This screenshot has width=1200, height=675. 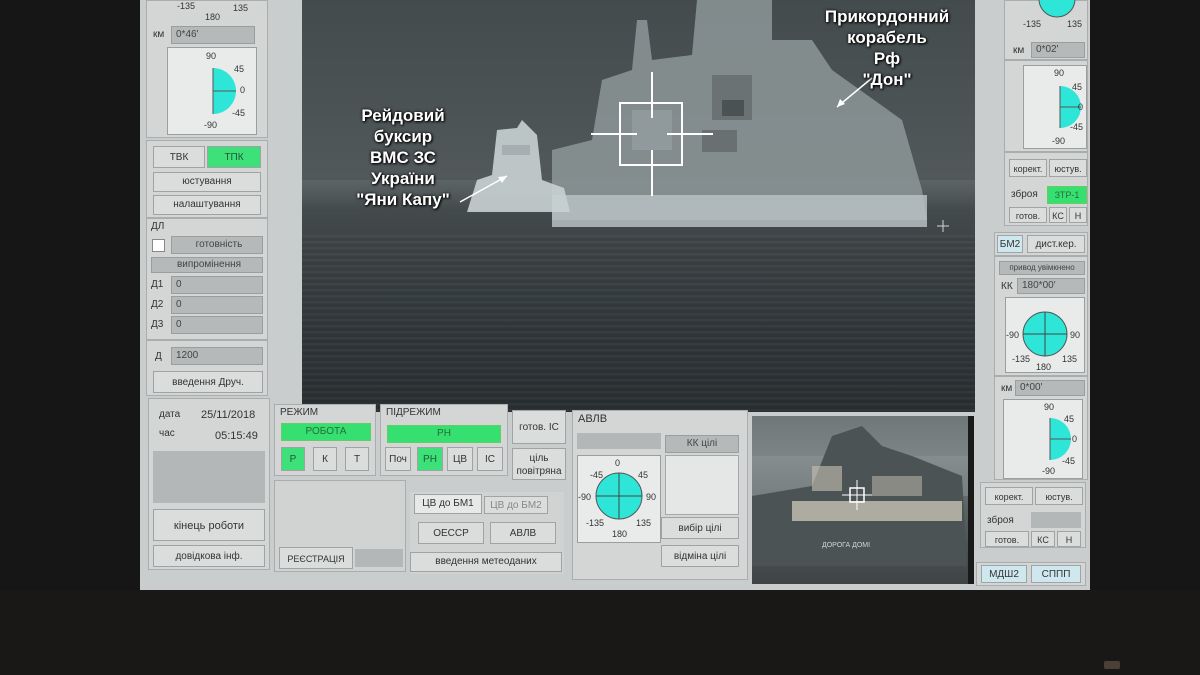 What do you see at coordinates (1010, 244) in the screenshot?
I see `tab-bm2: БМ2` at bounding box center [1010, 244].